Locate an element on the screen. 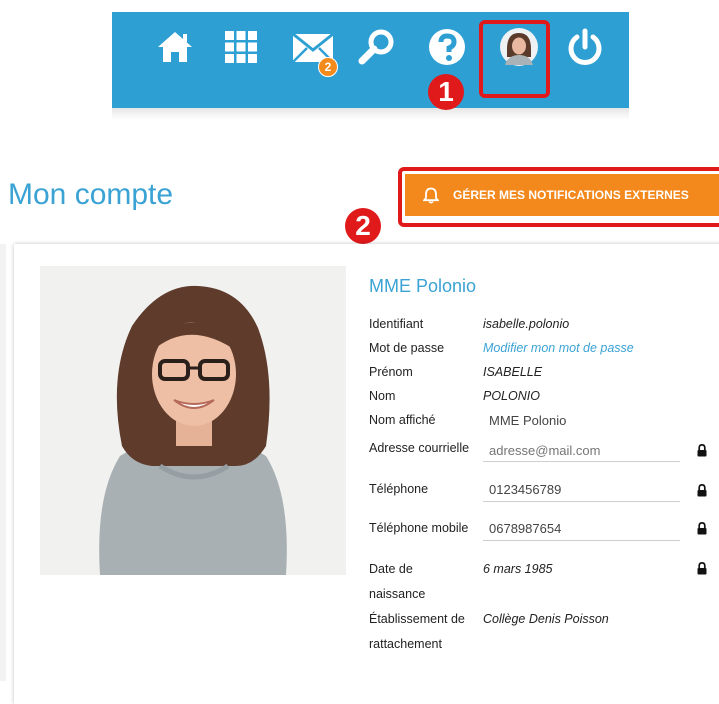 The width and height of the screenshot is (719, 704). label-nom-affiche: Nom affiché is located at coordinates (402, 420).